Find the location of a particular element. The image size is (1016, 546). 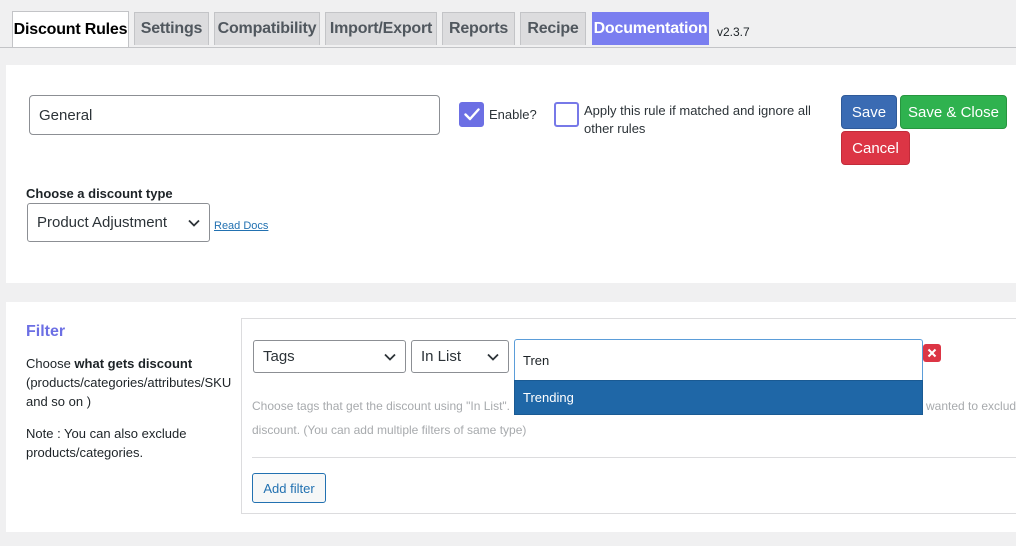

enable-label: Enable? is located at coordinates (513, 114).